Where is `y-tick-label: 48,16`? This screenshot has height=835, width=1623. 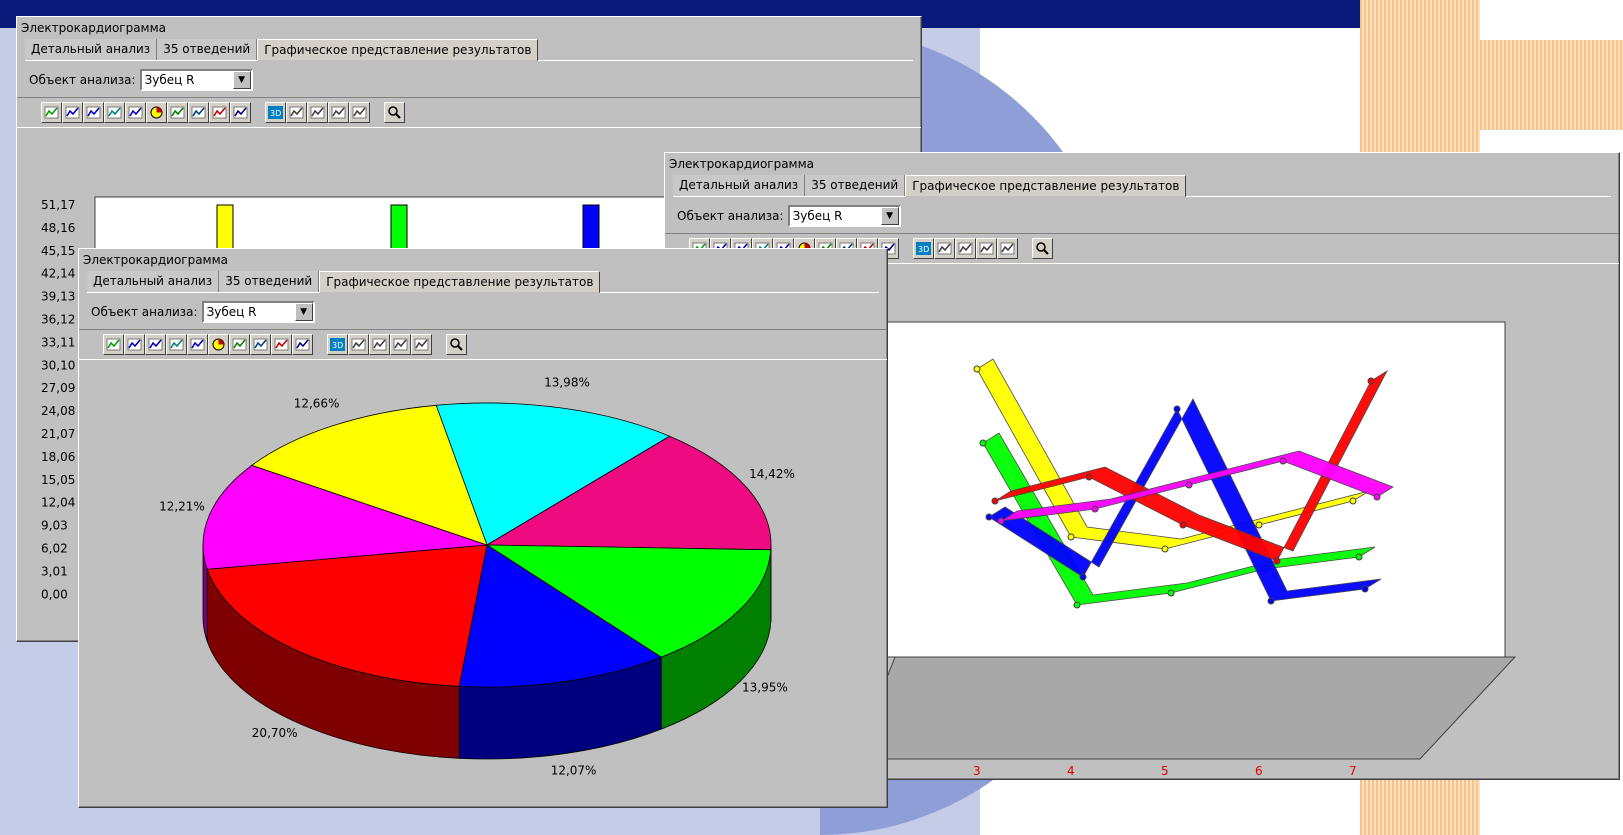
y-tick-label: 48,16 is located at coordinates (58, 228).